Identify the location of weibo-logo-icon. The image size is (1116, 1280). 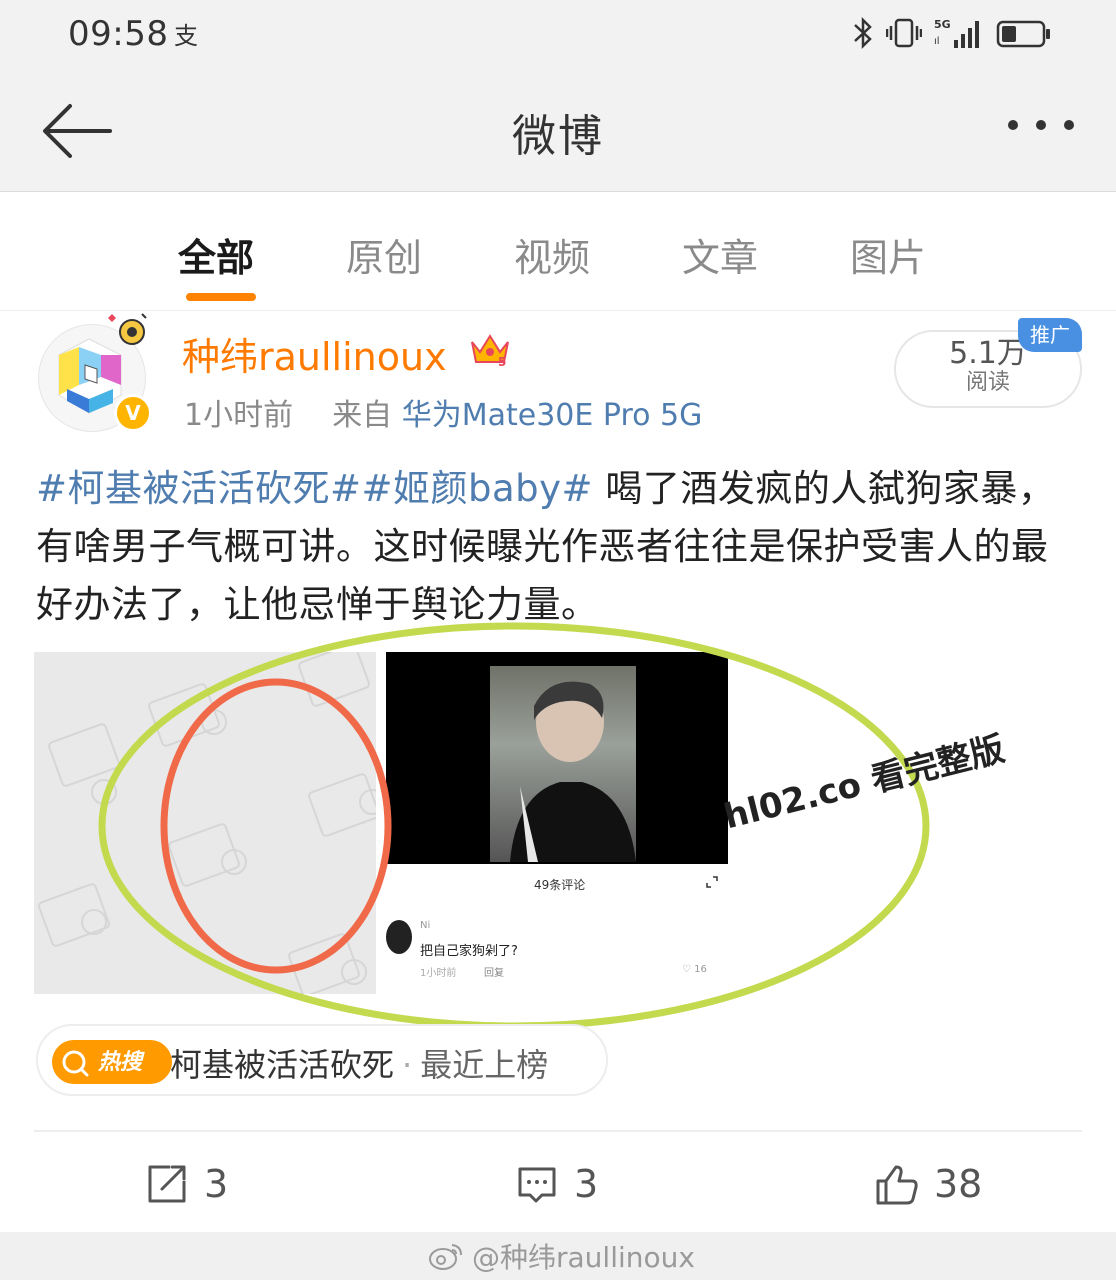
(445, 1257).